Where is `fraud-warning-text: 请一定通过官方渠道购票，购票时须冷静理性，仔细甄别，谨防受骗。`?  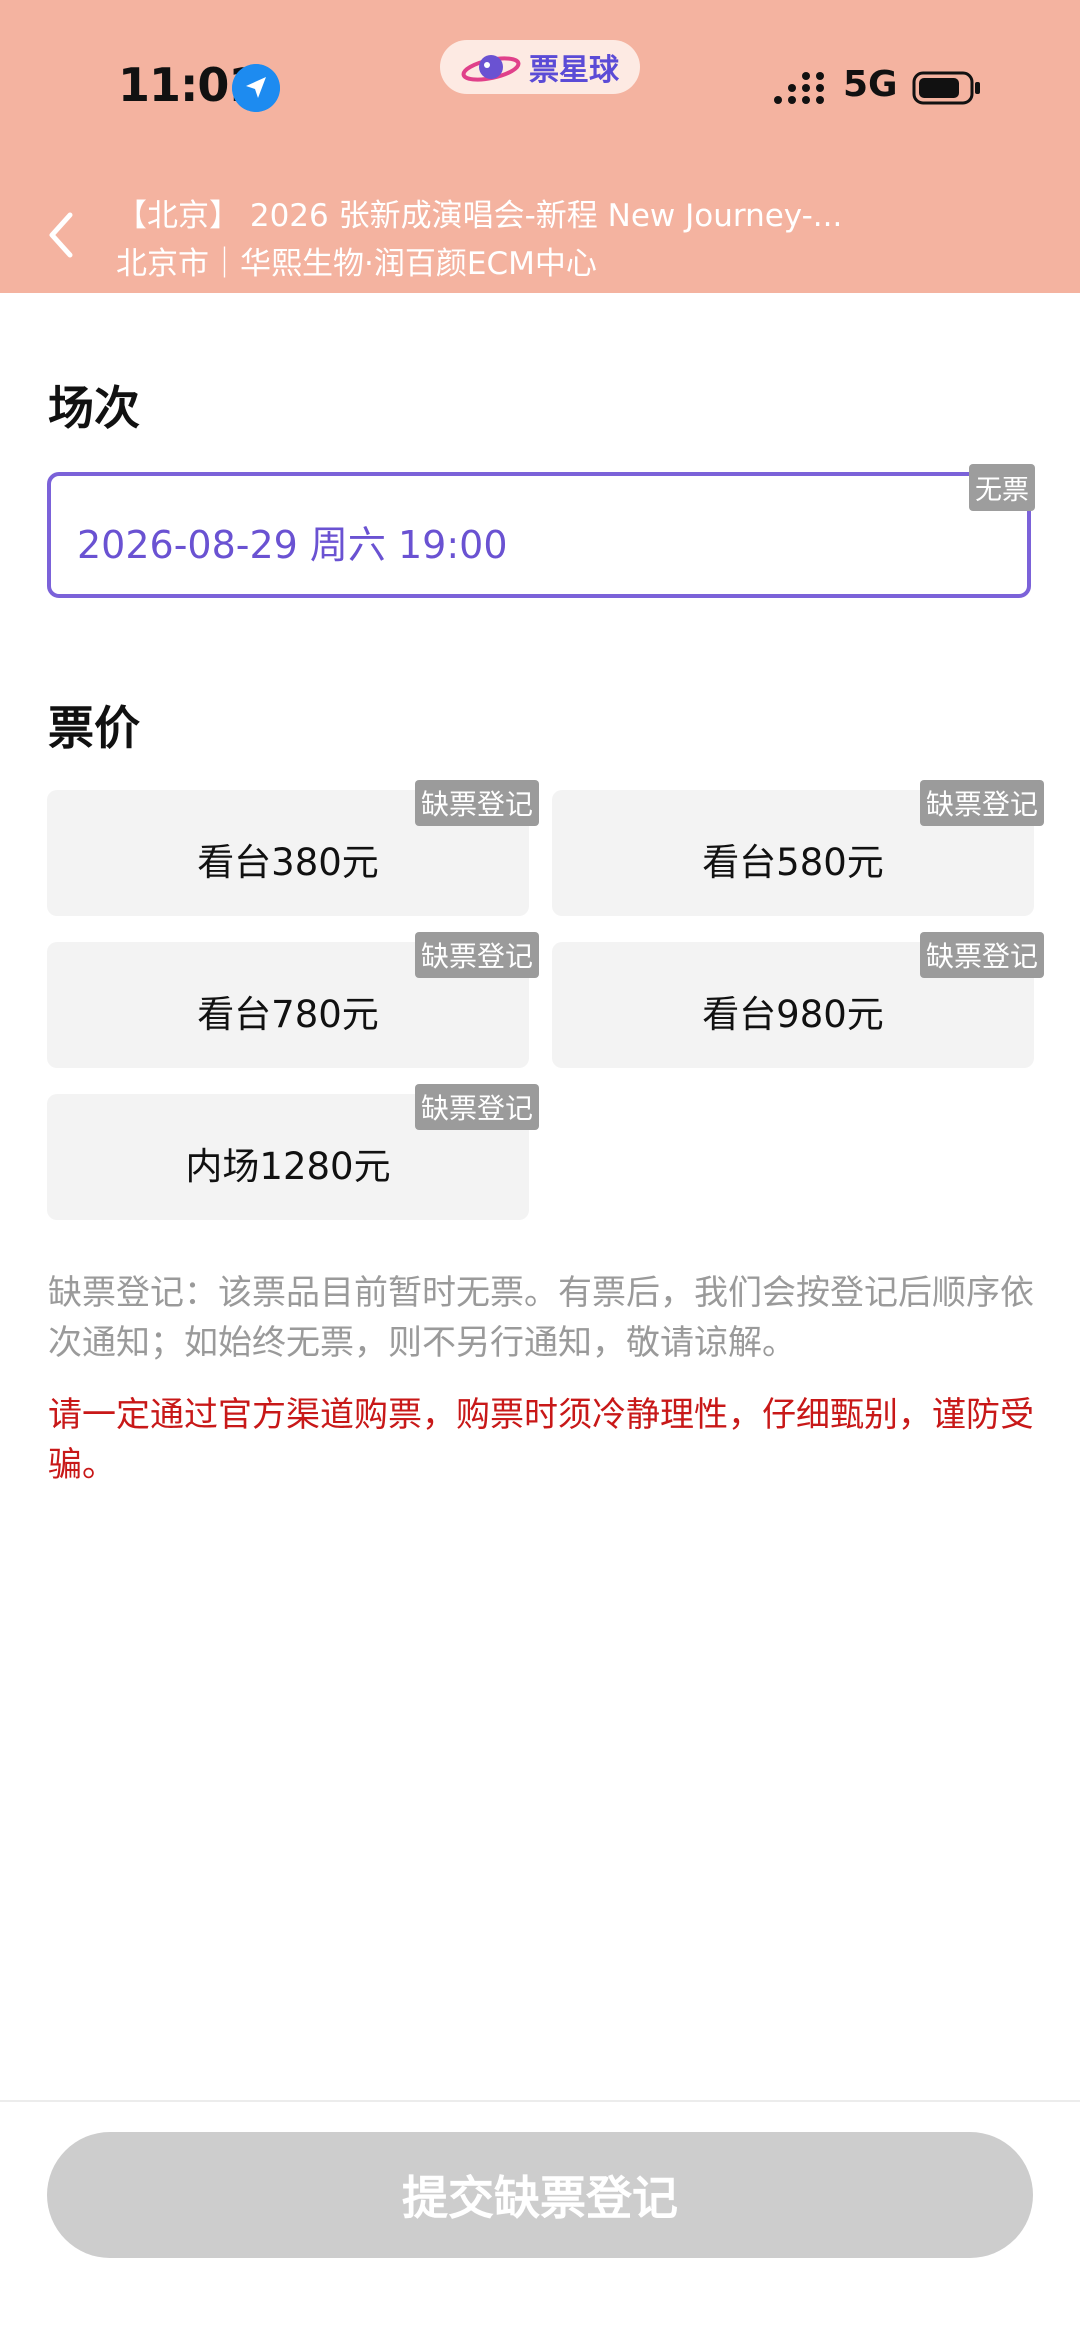
fraud-warning-text: 请一定通过官方渠道购票，购票时须冷静理性，仔细甄别，谨防受骗。 is located at coordinates (541, 1440).